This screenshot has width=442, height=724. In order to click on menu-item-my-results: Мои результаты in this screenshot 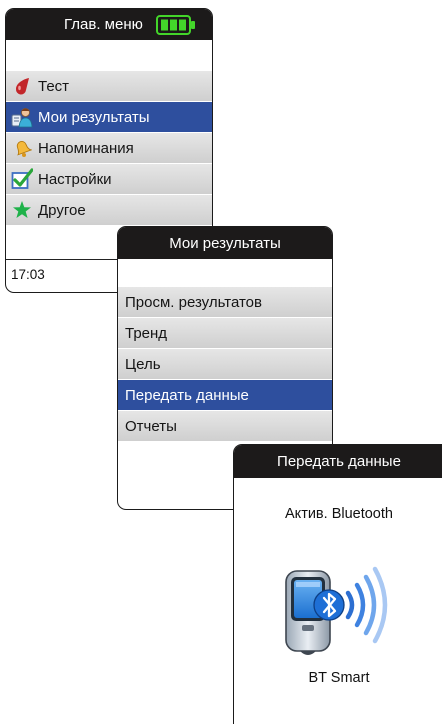, I will do `click(109, 117)`.